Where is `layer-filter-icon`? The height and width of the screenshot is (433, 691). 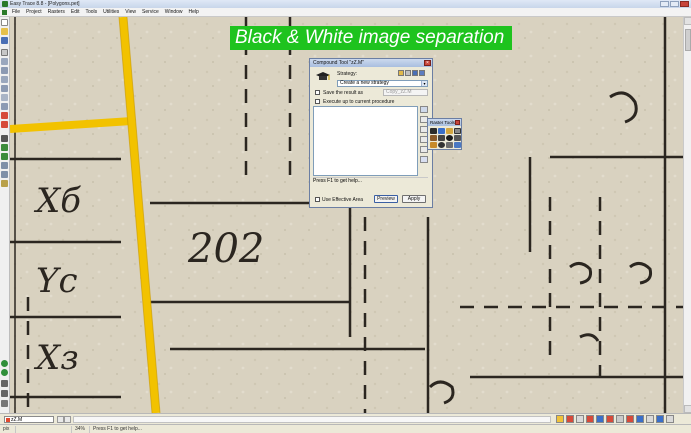 layer-filter-icon is located at coordinates (640, 419).